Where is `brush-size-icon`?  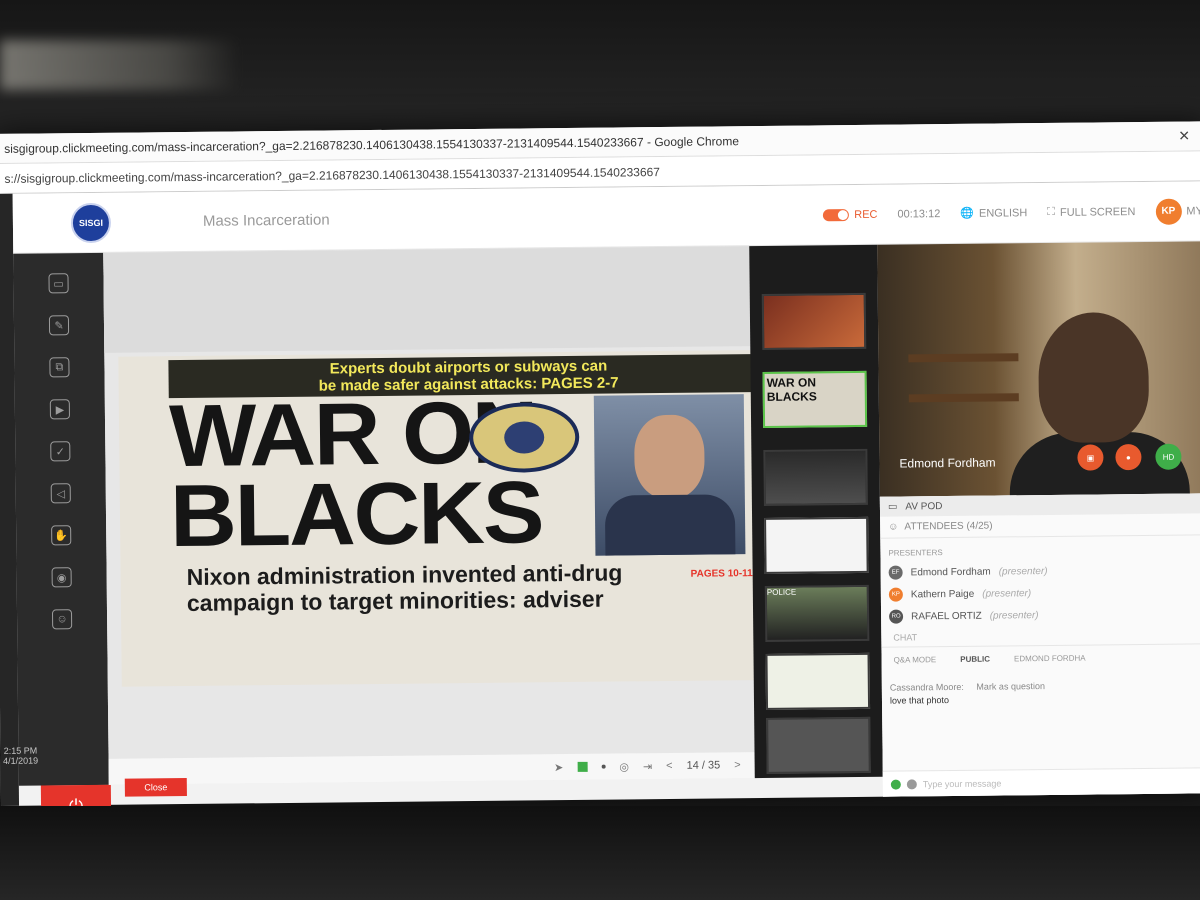
brush-size-icon is located at coordinates (603, 766).